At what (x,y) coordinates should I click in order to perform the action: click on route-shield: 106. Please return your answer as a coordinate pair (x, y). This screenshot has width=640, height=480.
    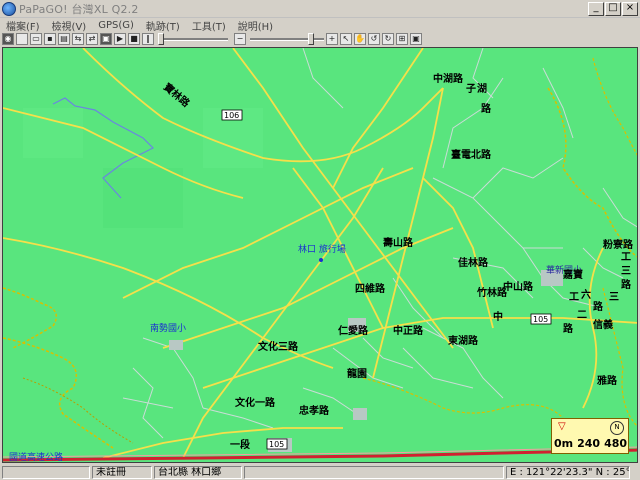
    Looking at the image, I should click on (232, 115).